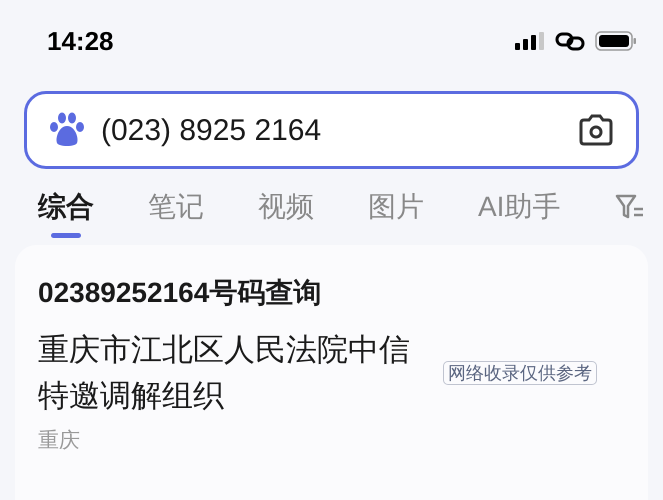 The height and width of the screenshot is (500, 663). What do you see at coordinates (286, 207) in the screenshot?
I see `tab: 视频` at bounding box center [286, 207].